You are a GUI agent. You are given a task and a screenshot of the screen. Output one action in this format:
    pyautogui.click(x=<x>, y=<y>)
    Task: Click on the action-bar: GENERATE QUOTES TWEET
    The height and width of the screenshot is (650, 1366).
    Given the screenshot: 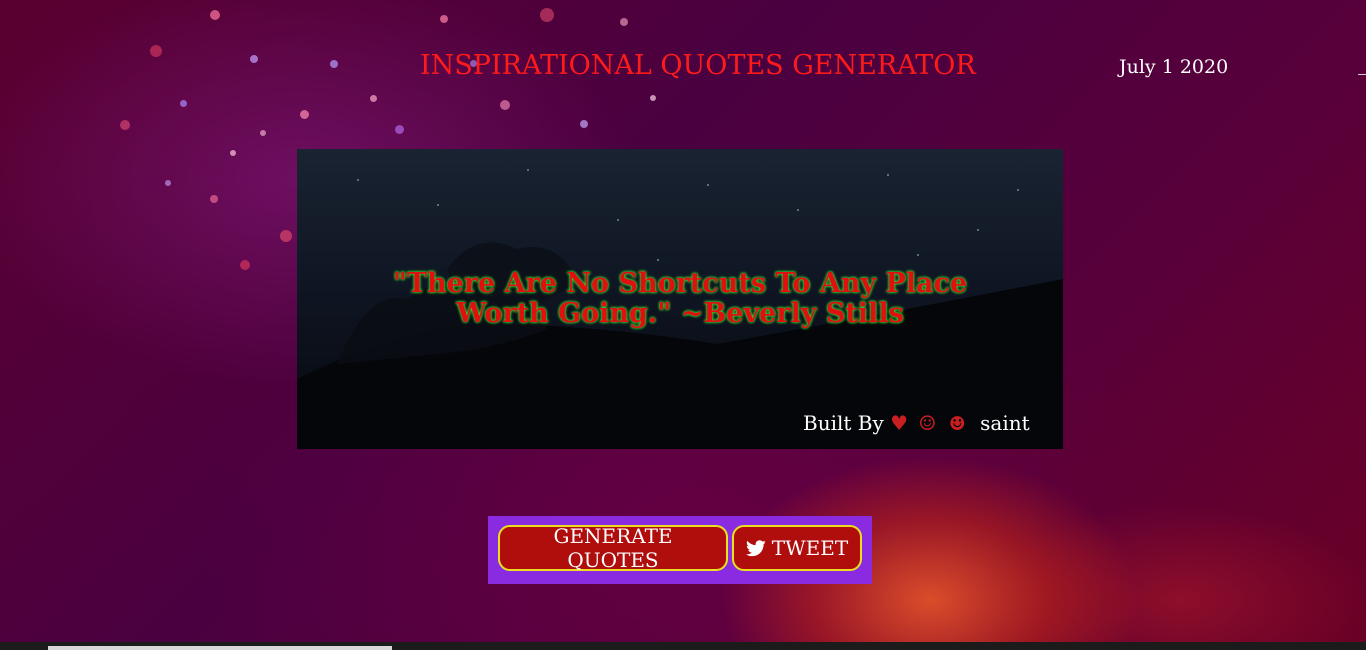 What is the action you would take?
    pyautogui.click(x=680, y=550)
    